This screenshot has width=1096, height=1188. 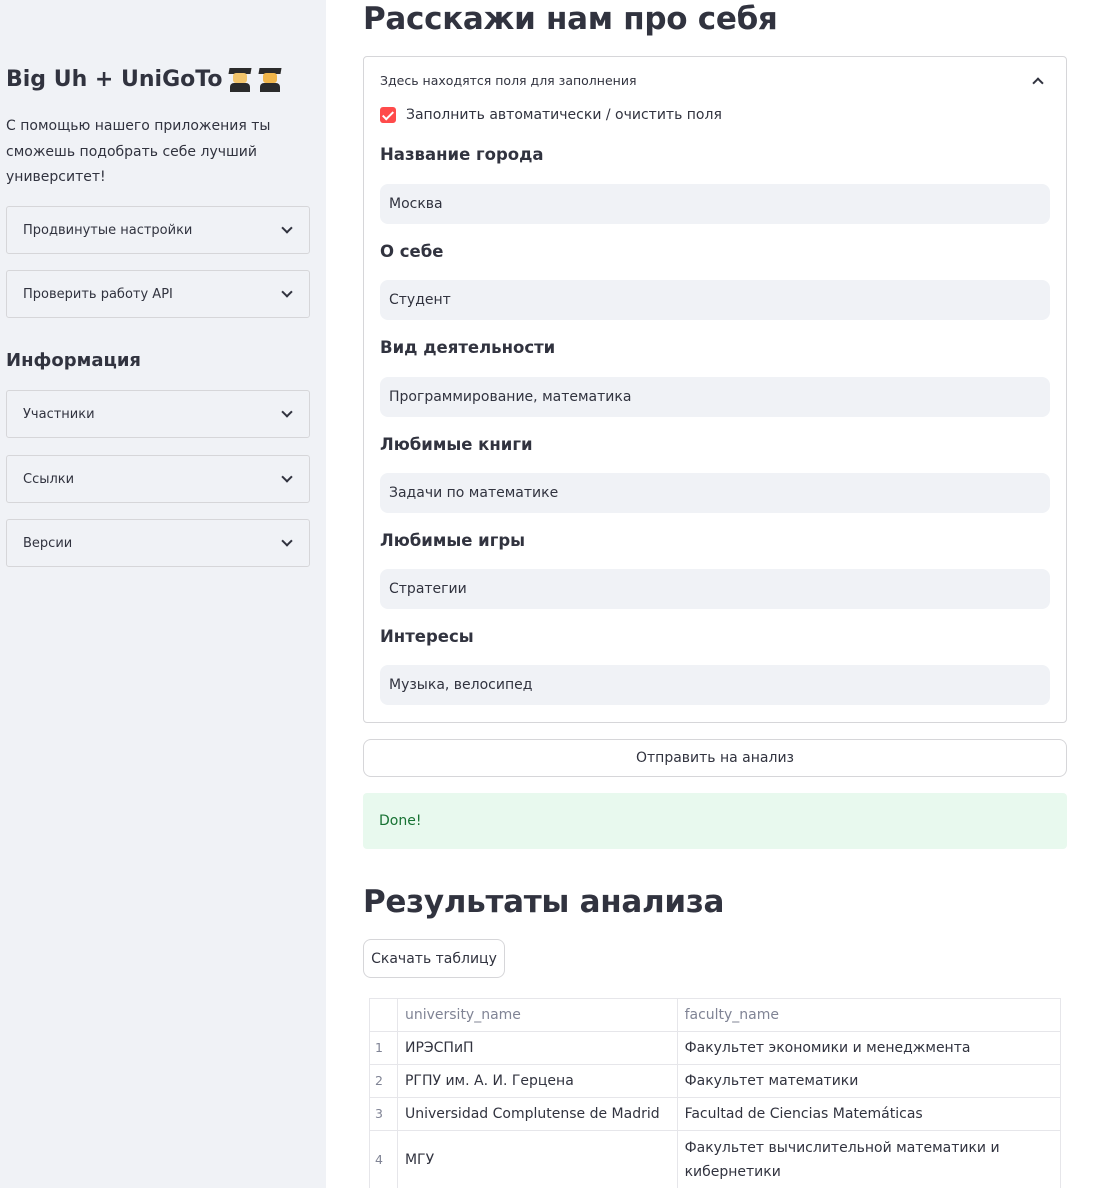 What do you see at coordinates (538, 1048) in the screenshot?
I see `table-cell: ИРЭСПиП` at bounding box center [538, 1048].